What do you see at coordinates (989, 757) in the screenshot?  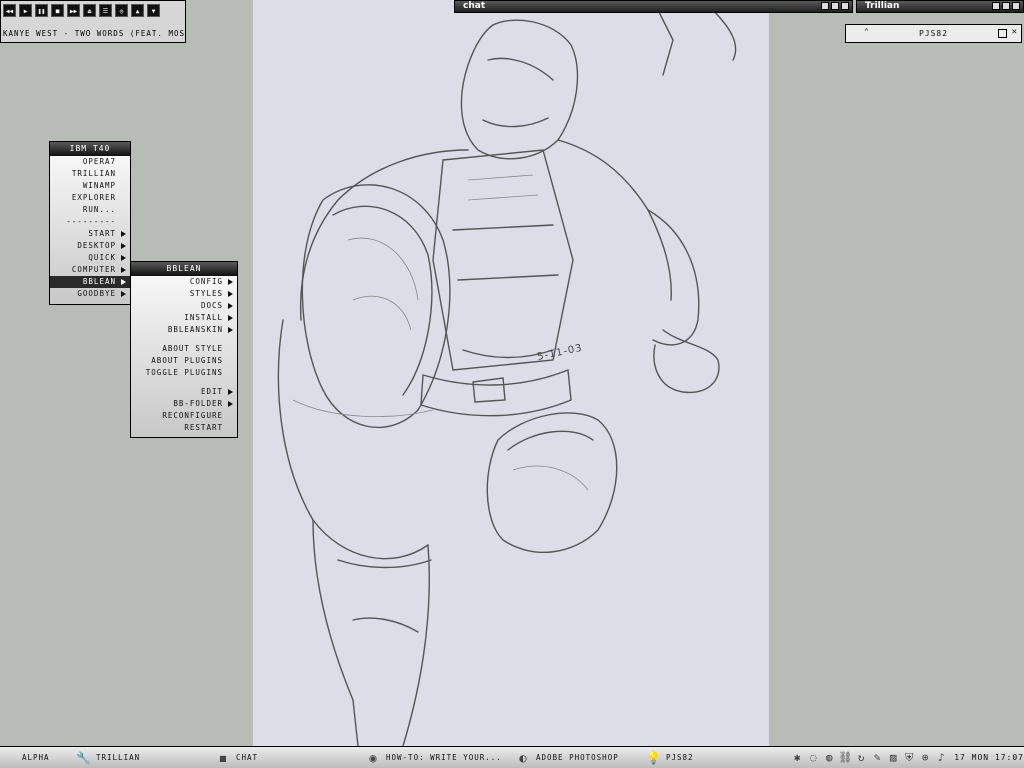 I see `clock: 17 MON 17:07` at bounding box center [989, 757].